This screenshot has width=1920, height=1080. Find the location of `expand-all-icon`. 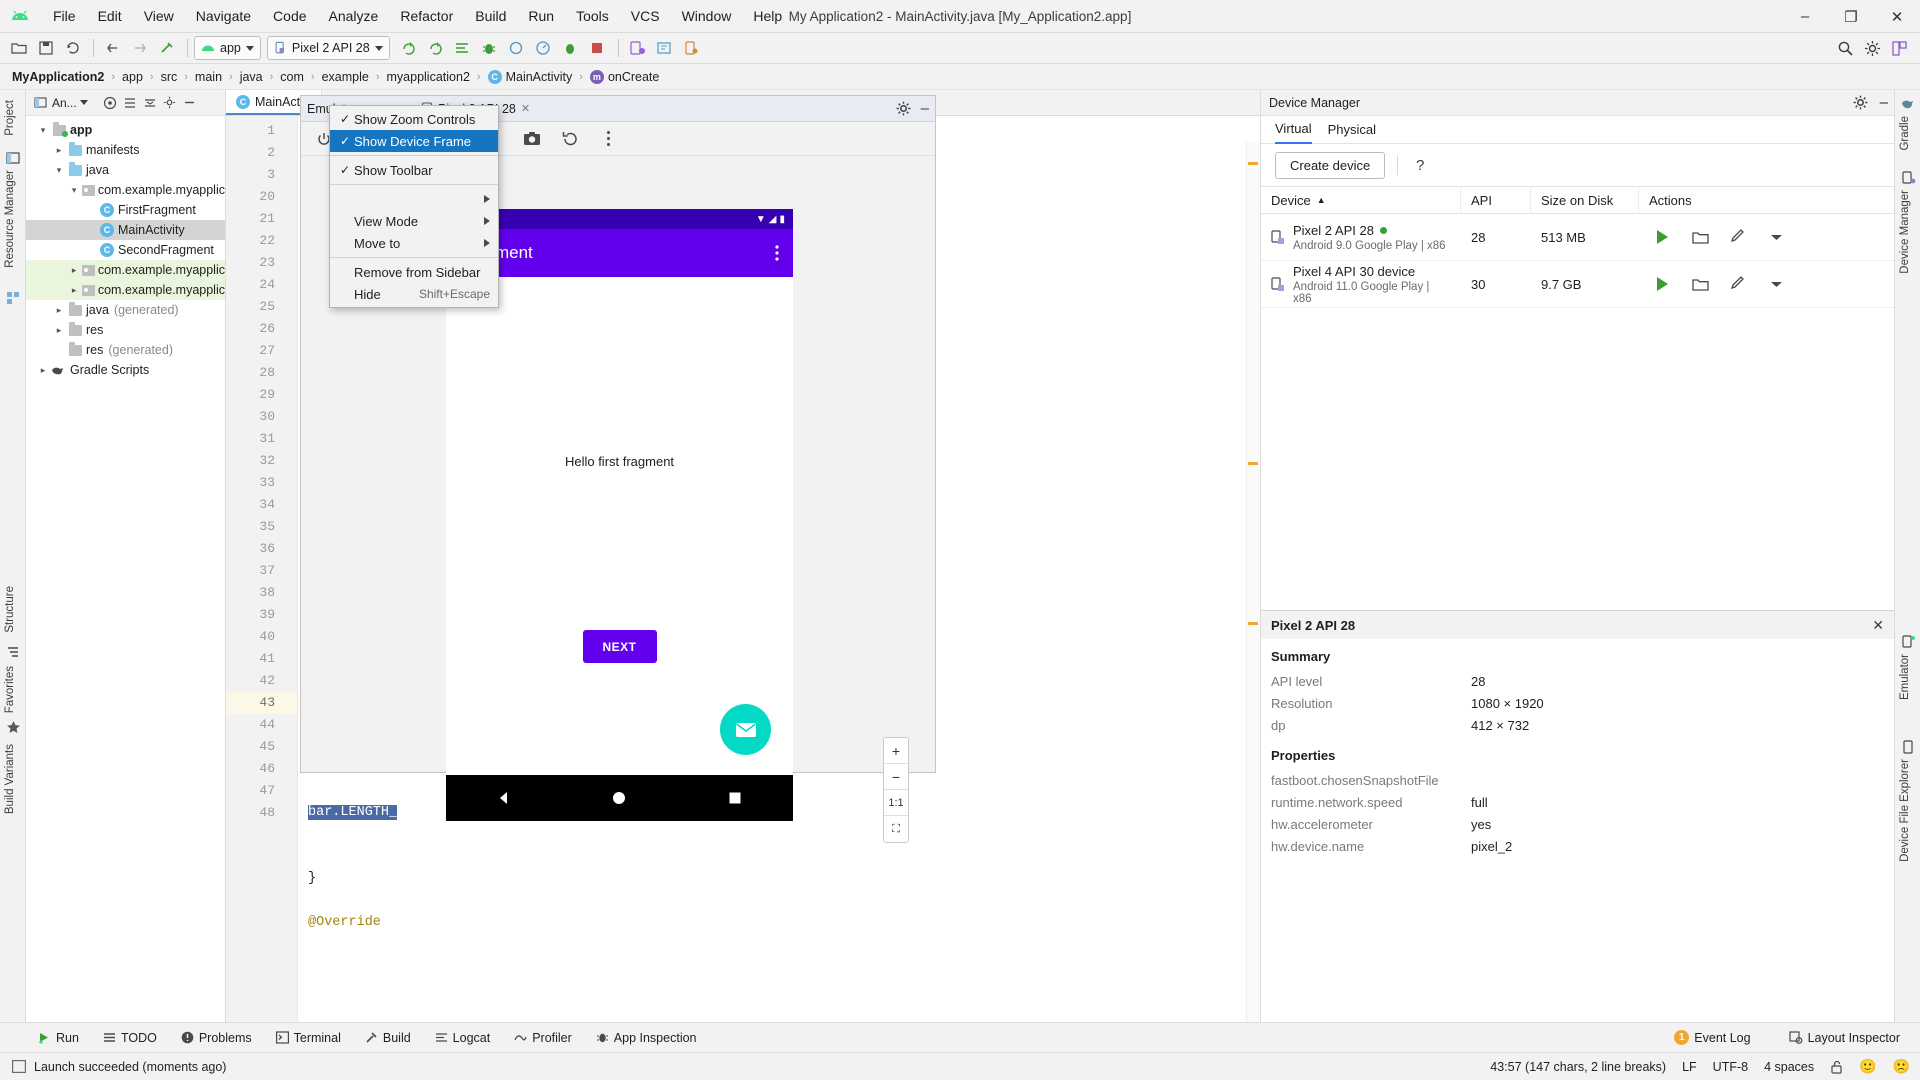

expand-all-icon is located at coordinates (150, 103).